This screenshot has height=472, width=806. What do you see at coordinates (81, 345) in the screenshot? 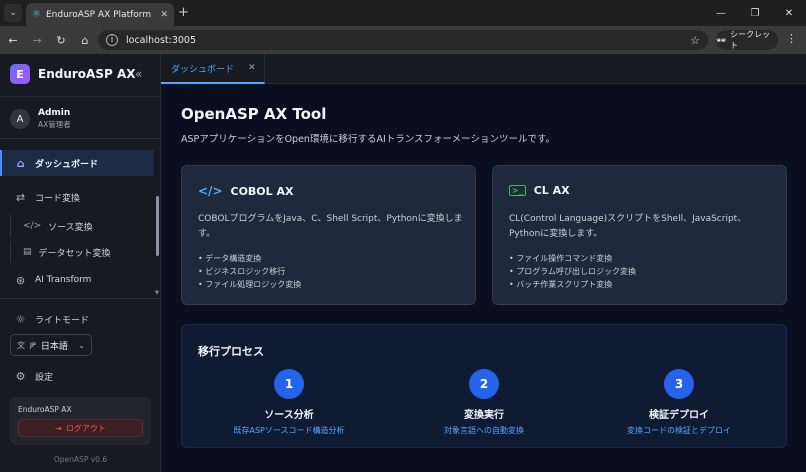
I see `chevron-down-icon: ⌄` at bounding box center [81, 345].